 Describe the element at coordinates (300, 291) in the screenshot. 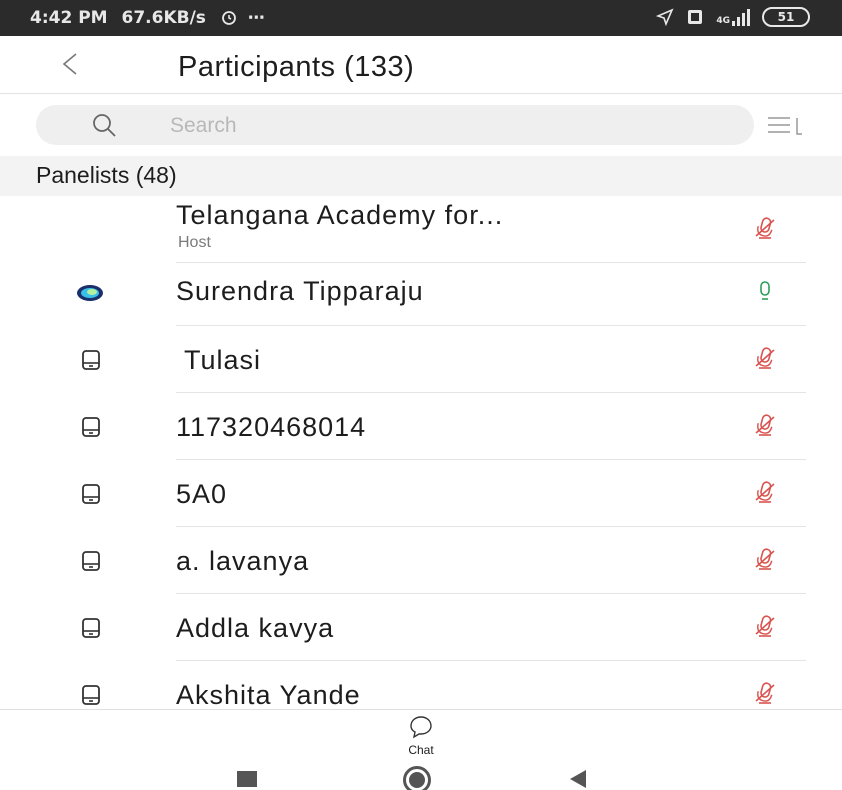

I see `participant-name: Surendra Tipparaju` at that location.